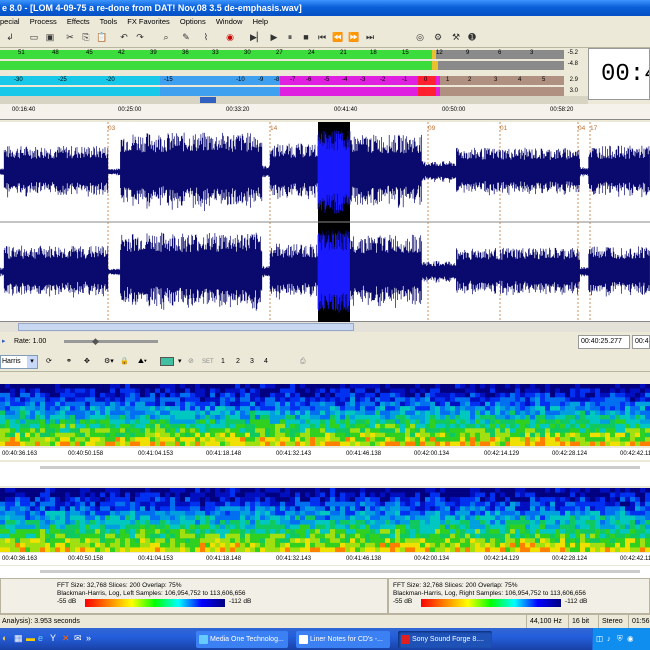 The image size is (650, 650). What do you see at coordinates (340, 467) in the screenshot?
I see `spectrum-scroll-left` at bounding box center [340, 467].